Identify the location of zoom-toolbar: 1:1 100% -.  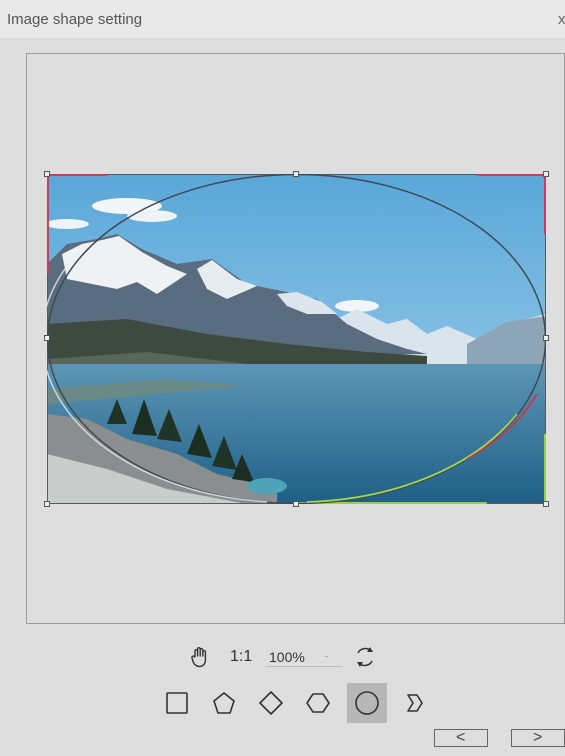
(282, 657).